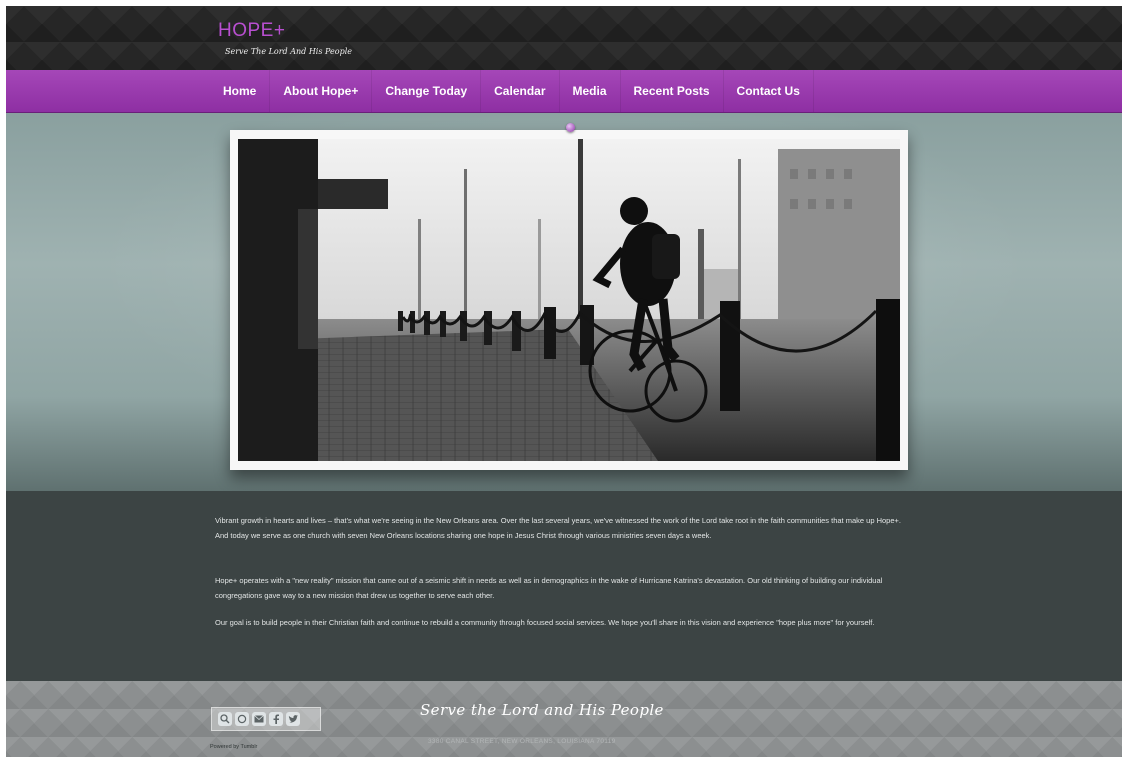  I want to click on site-logo: HOPE+, so click(251, 31).